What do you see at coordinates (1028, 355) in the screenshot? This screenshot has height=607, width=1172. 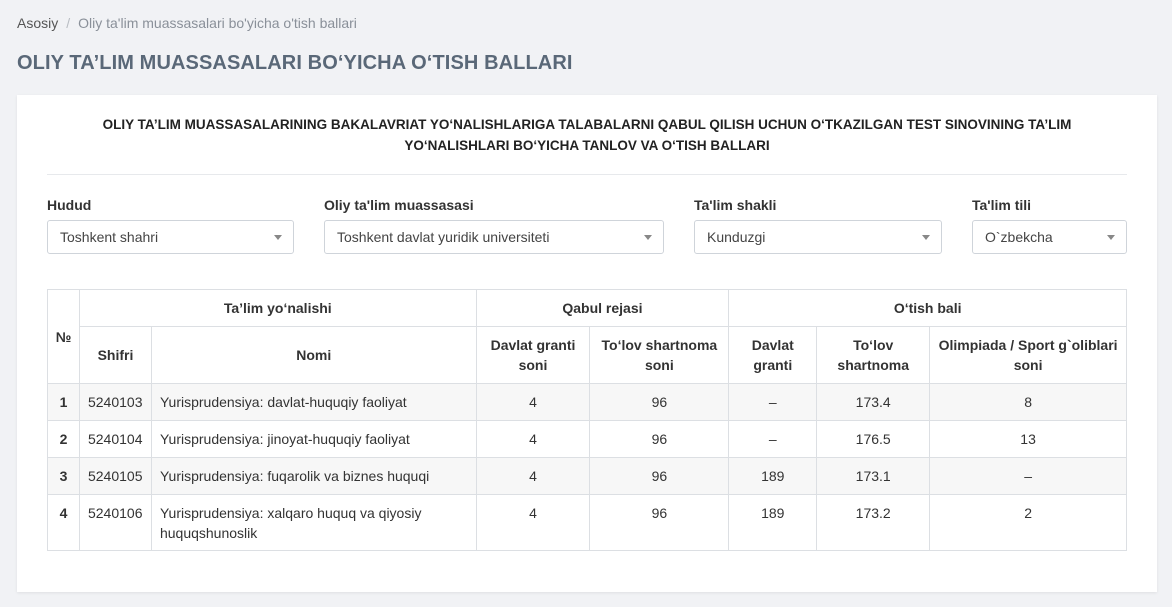 I see `header-olimpiada: Olimpiada / Sport g`oliblari soni` at bounding box center [1028, 355].